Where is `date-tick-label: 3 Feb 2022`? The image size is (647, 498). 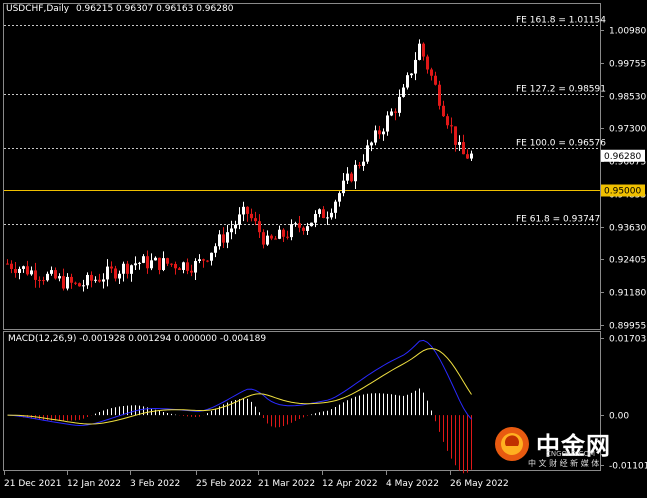
date-tick-label: 3 Feb 2022 is located at coordinates (155, 484).